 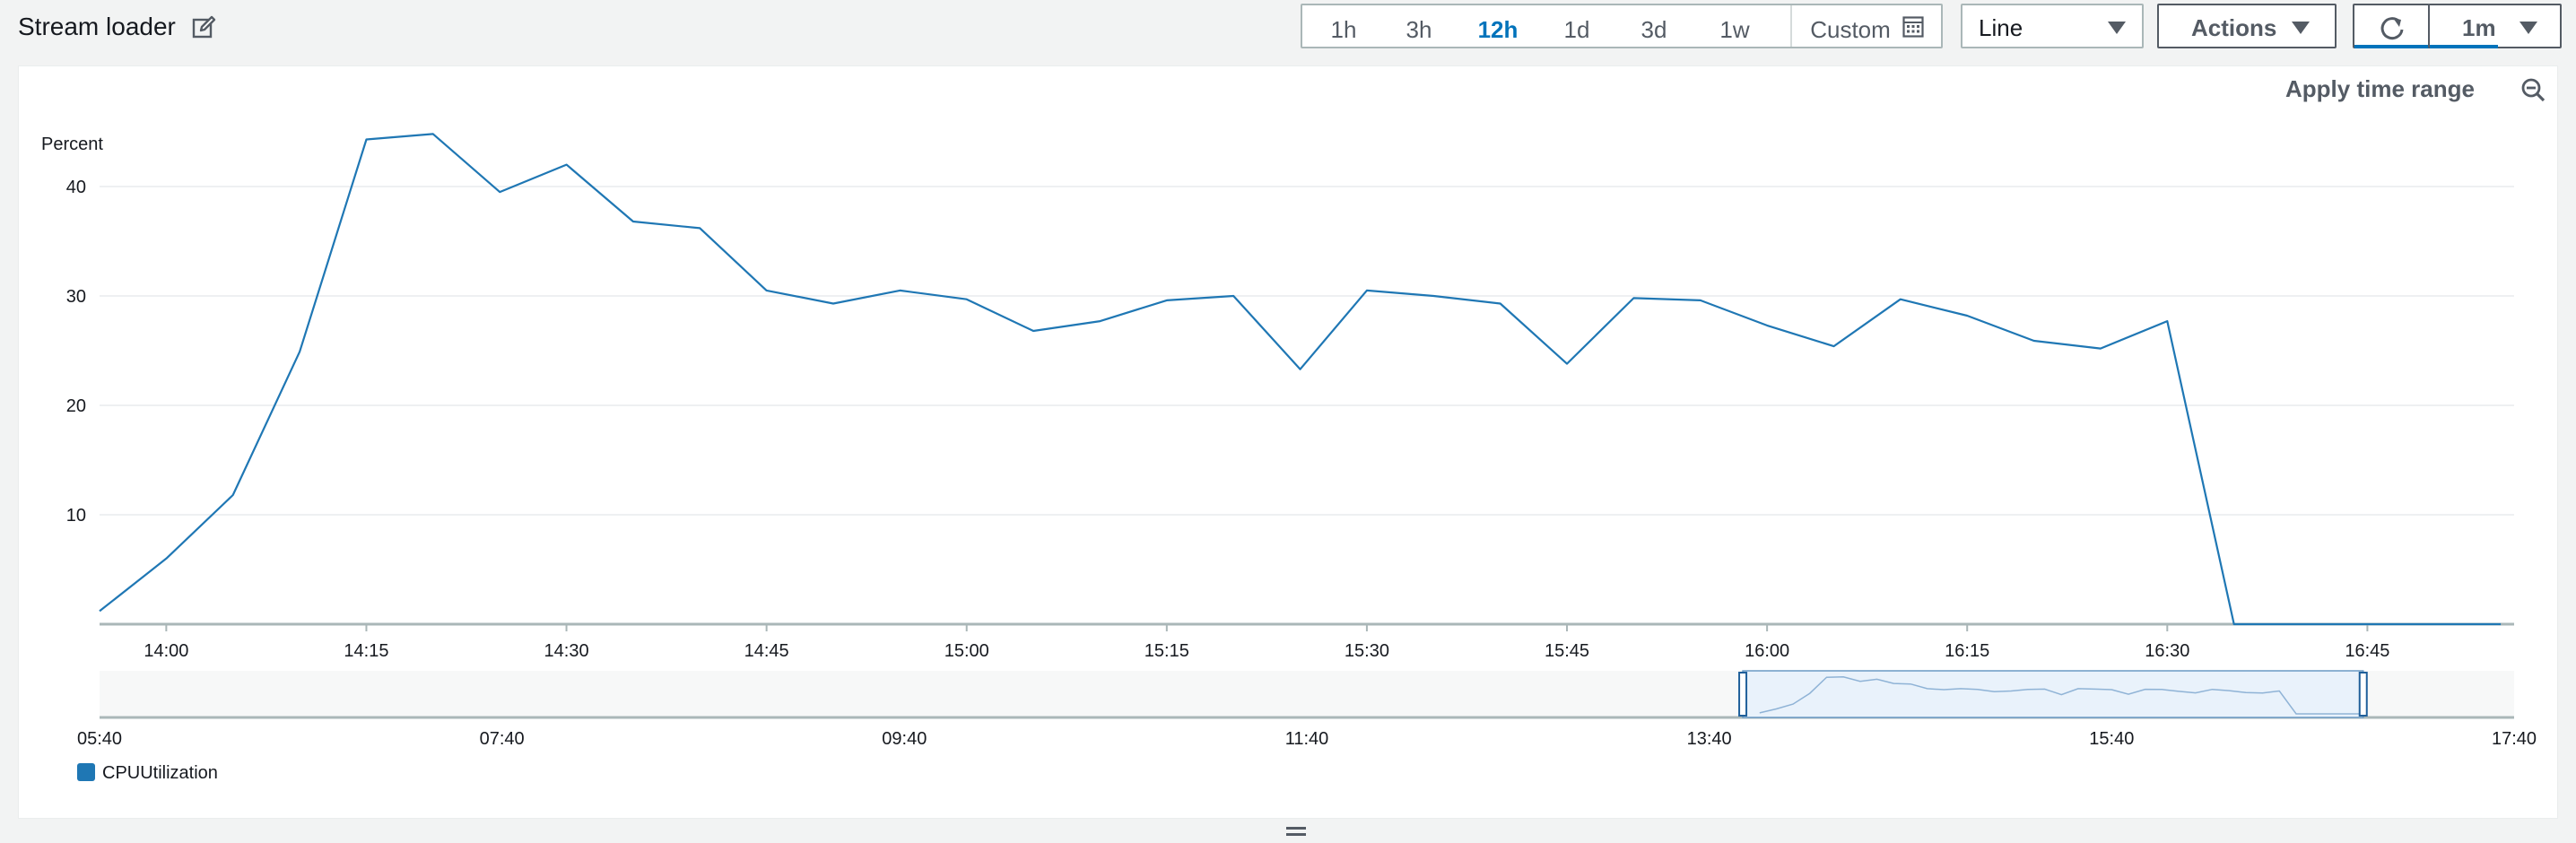 What do you see at coordinates (502, 739) in the screenshot?
I see `overview-x-tick-label: 07:40` at bounding box center [502, 739].